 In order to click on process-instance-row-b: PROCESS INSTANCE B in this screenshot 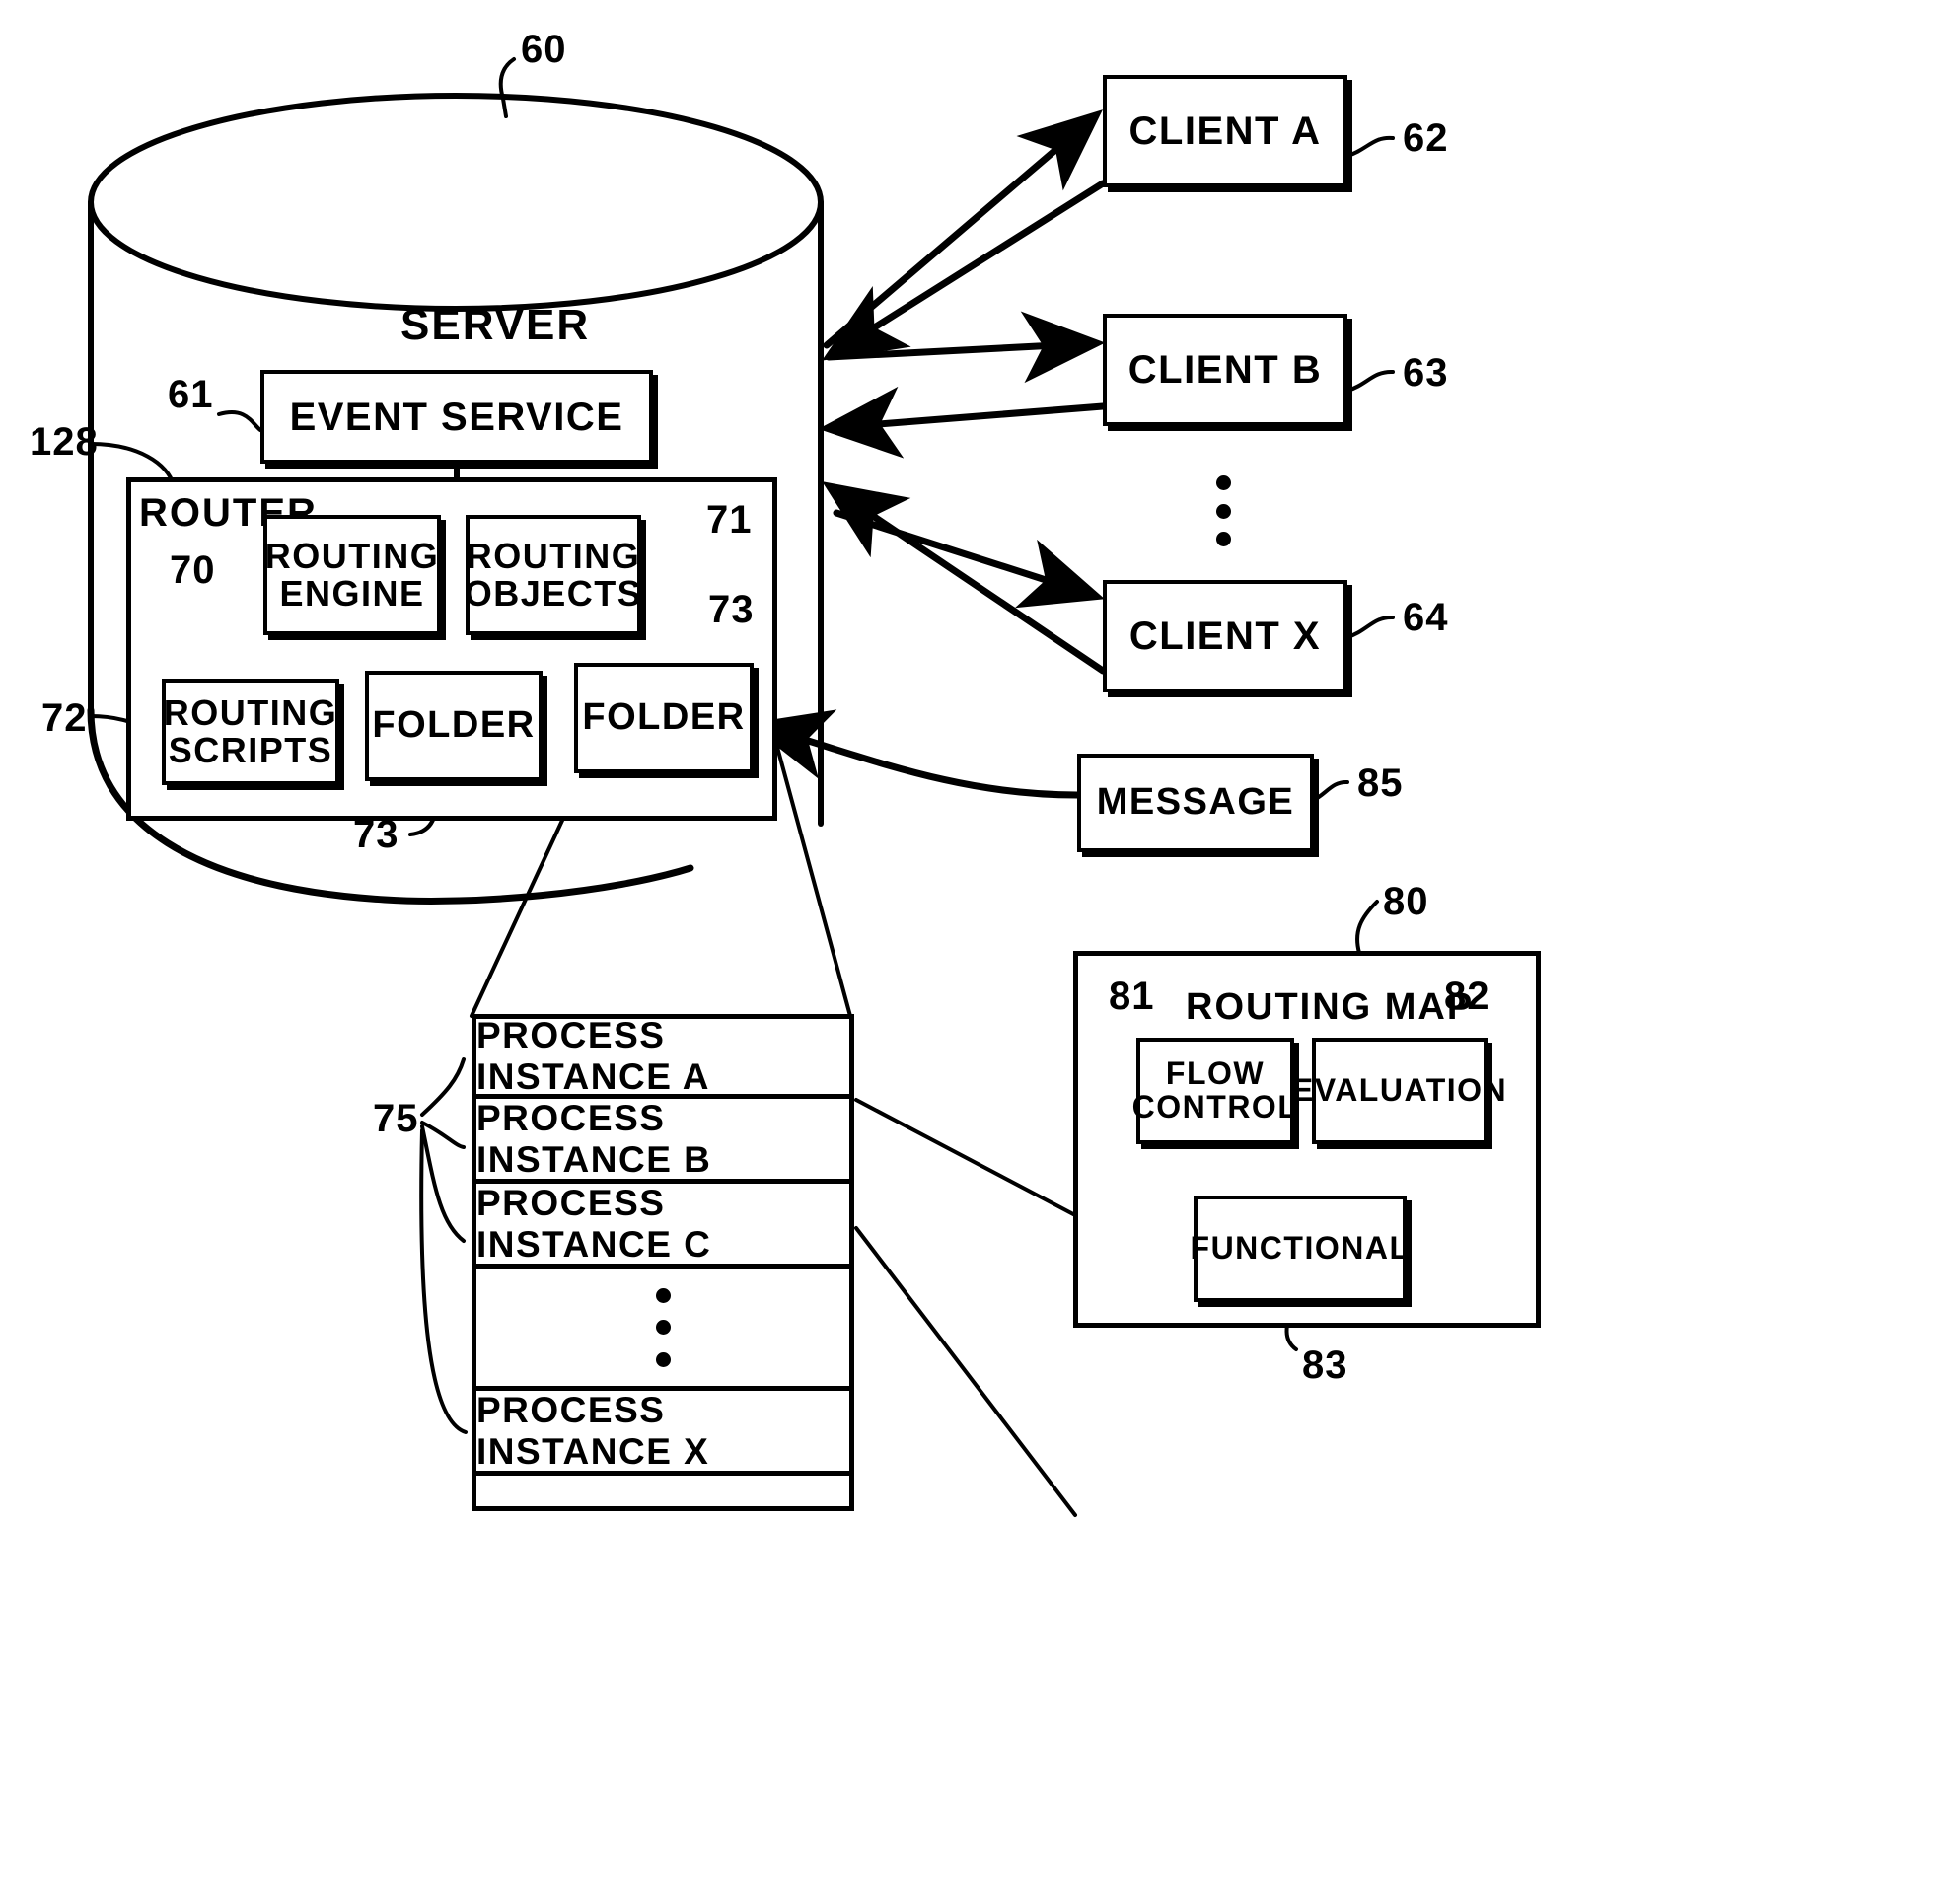, I will do `click(663, 1140)`.